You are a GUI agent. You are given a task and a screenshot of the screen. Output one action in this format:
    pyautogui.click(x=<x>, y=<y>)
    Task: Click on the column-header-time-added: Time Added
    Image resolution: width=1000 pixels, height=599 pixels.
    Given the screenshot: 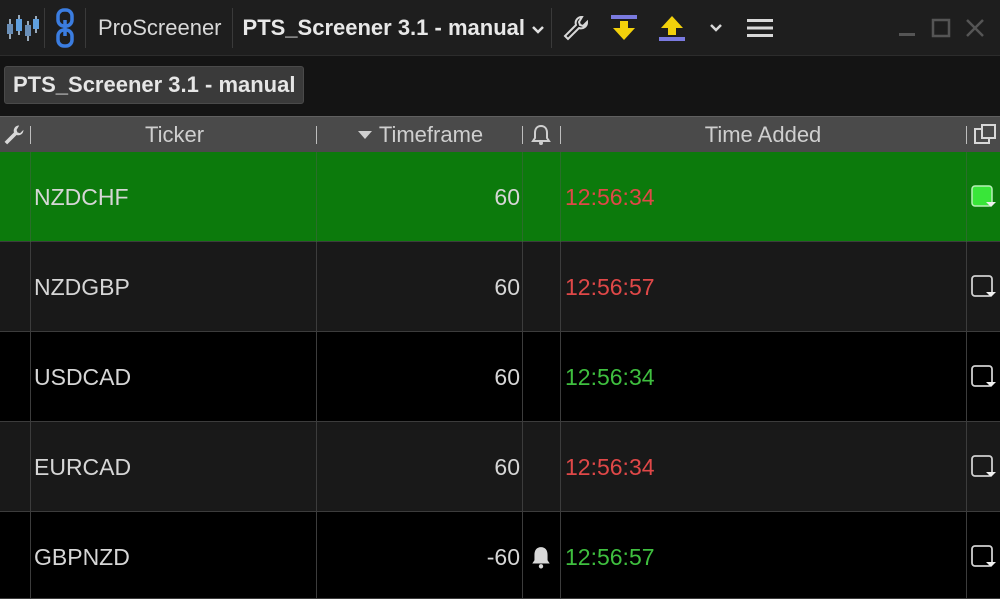 What is the action you would take?
    pyautogui.click(x=763, y=135)
    